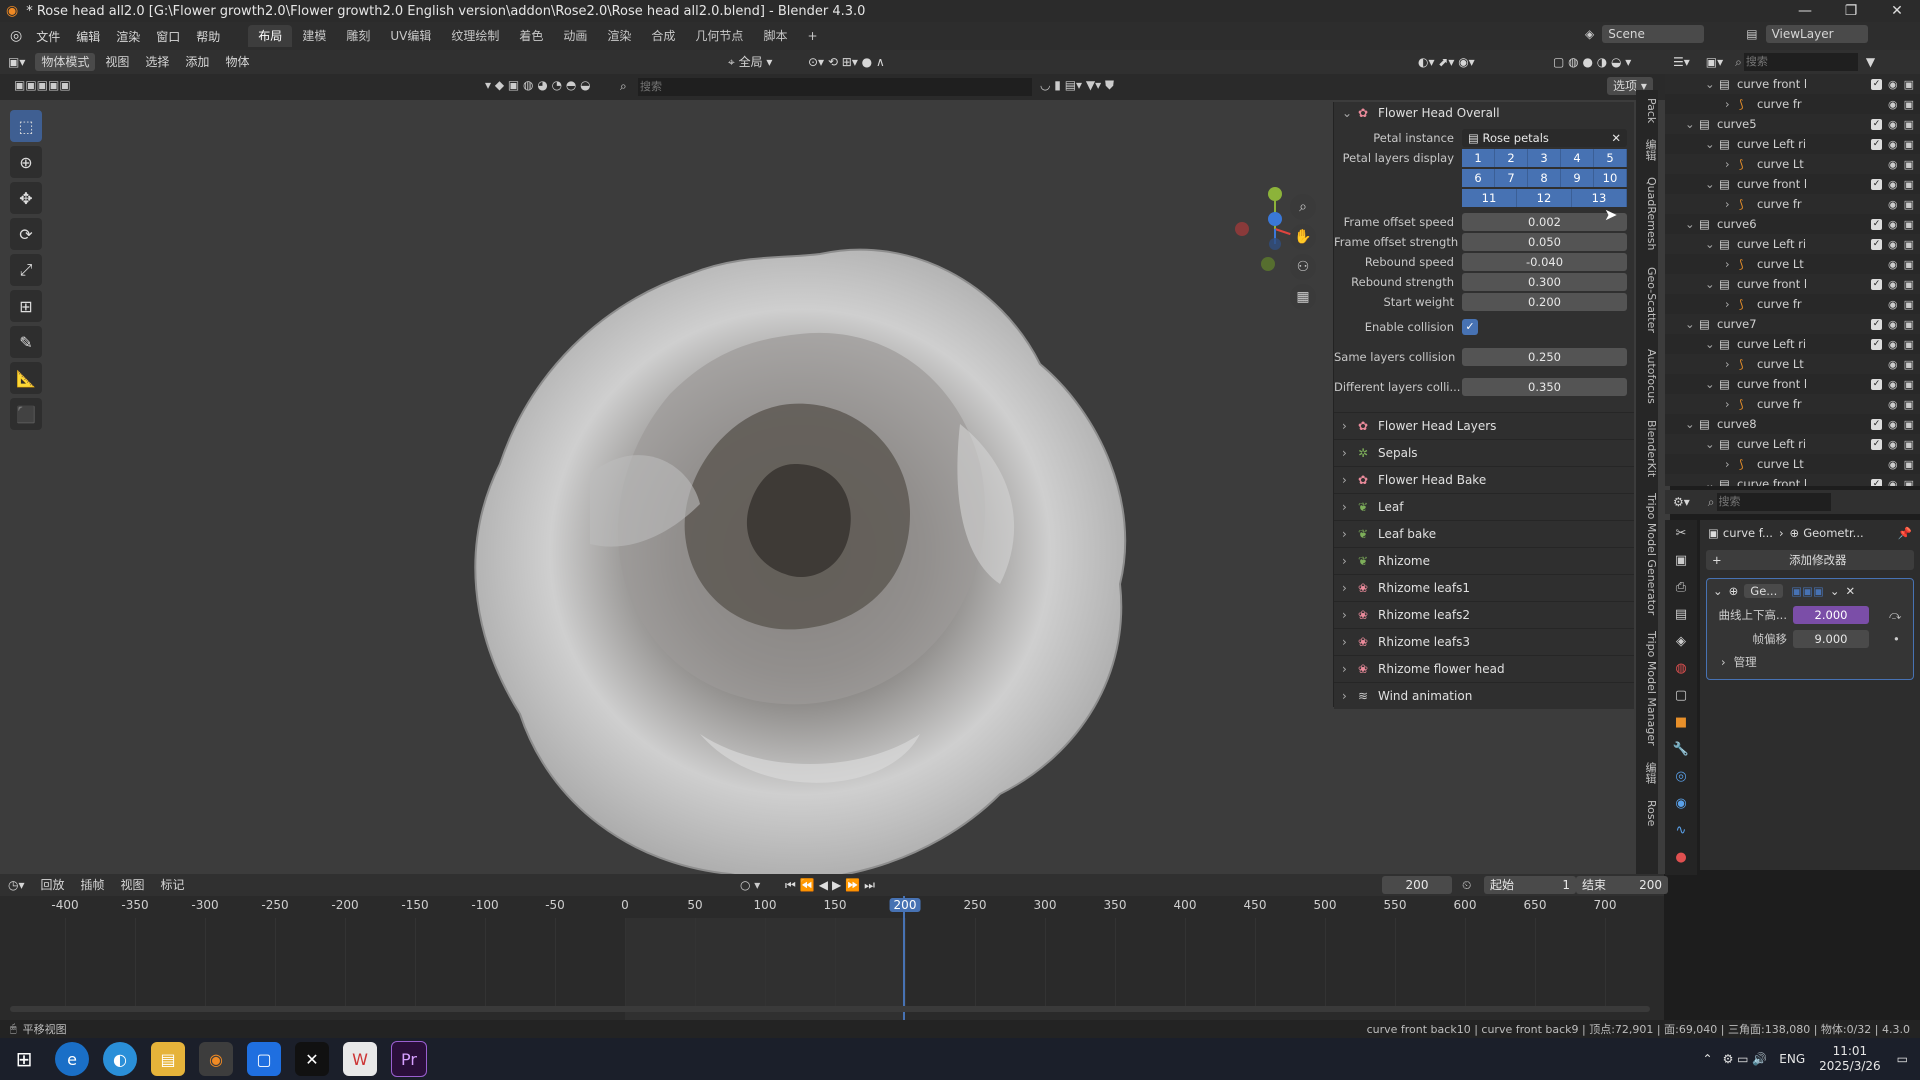 Image resolution: width=1920 pixels, height=1080 pixels. Describe the element at coordinates (157, 62) in the screenshot. I see `viewport-menu-select: 选择` at that location.